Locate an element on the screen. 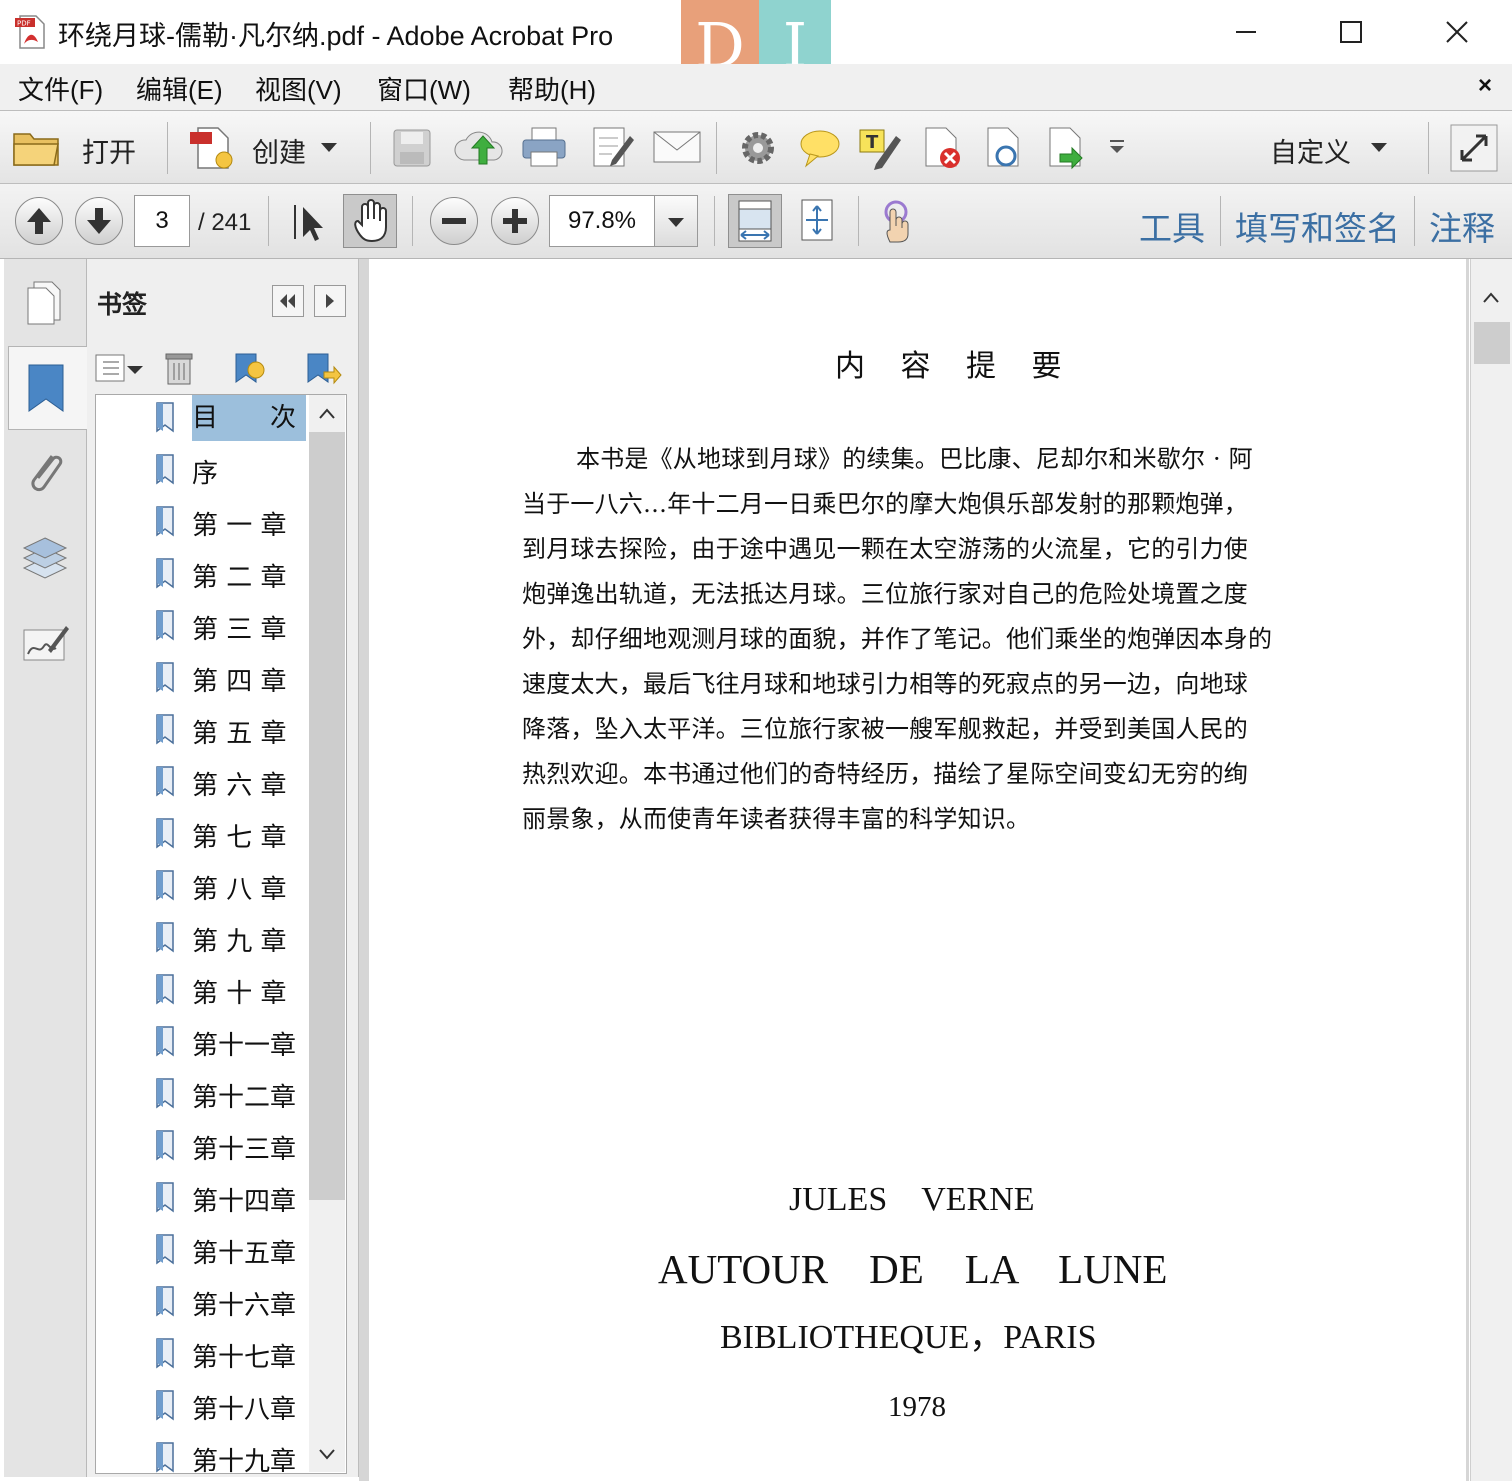 This screenshot has height=1481, width=1512. open-button is located at coordinates (38, 148).